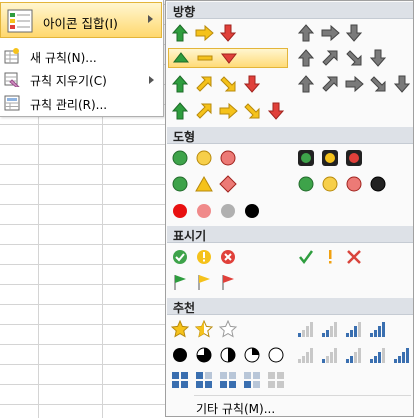  I want to click on green-traffic-light-icon, so click(306, 158).